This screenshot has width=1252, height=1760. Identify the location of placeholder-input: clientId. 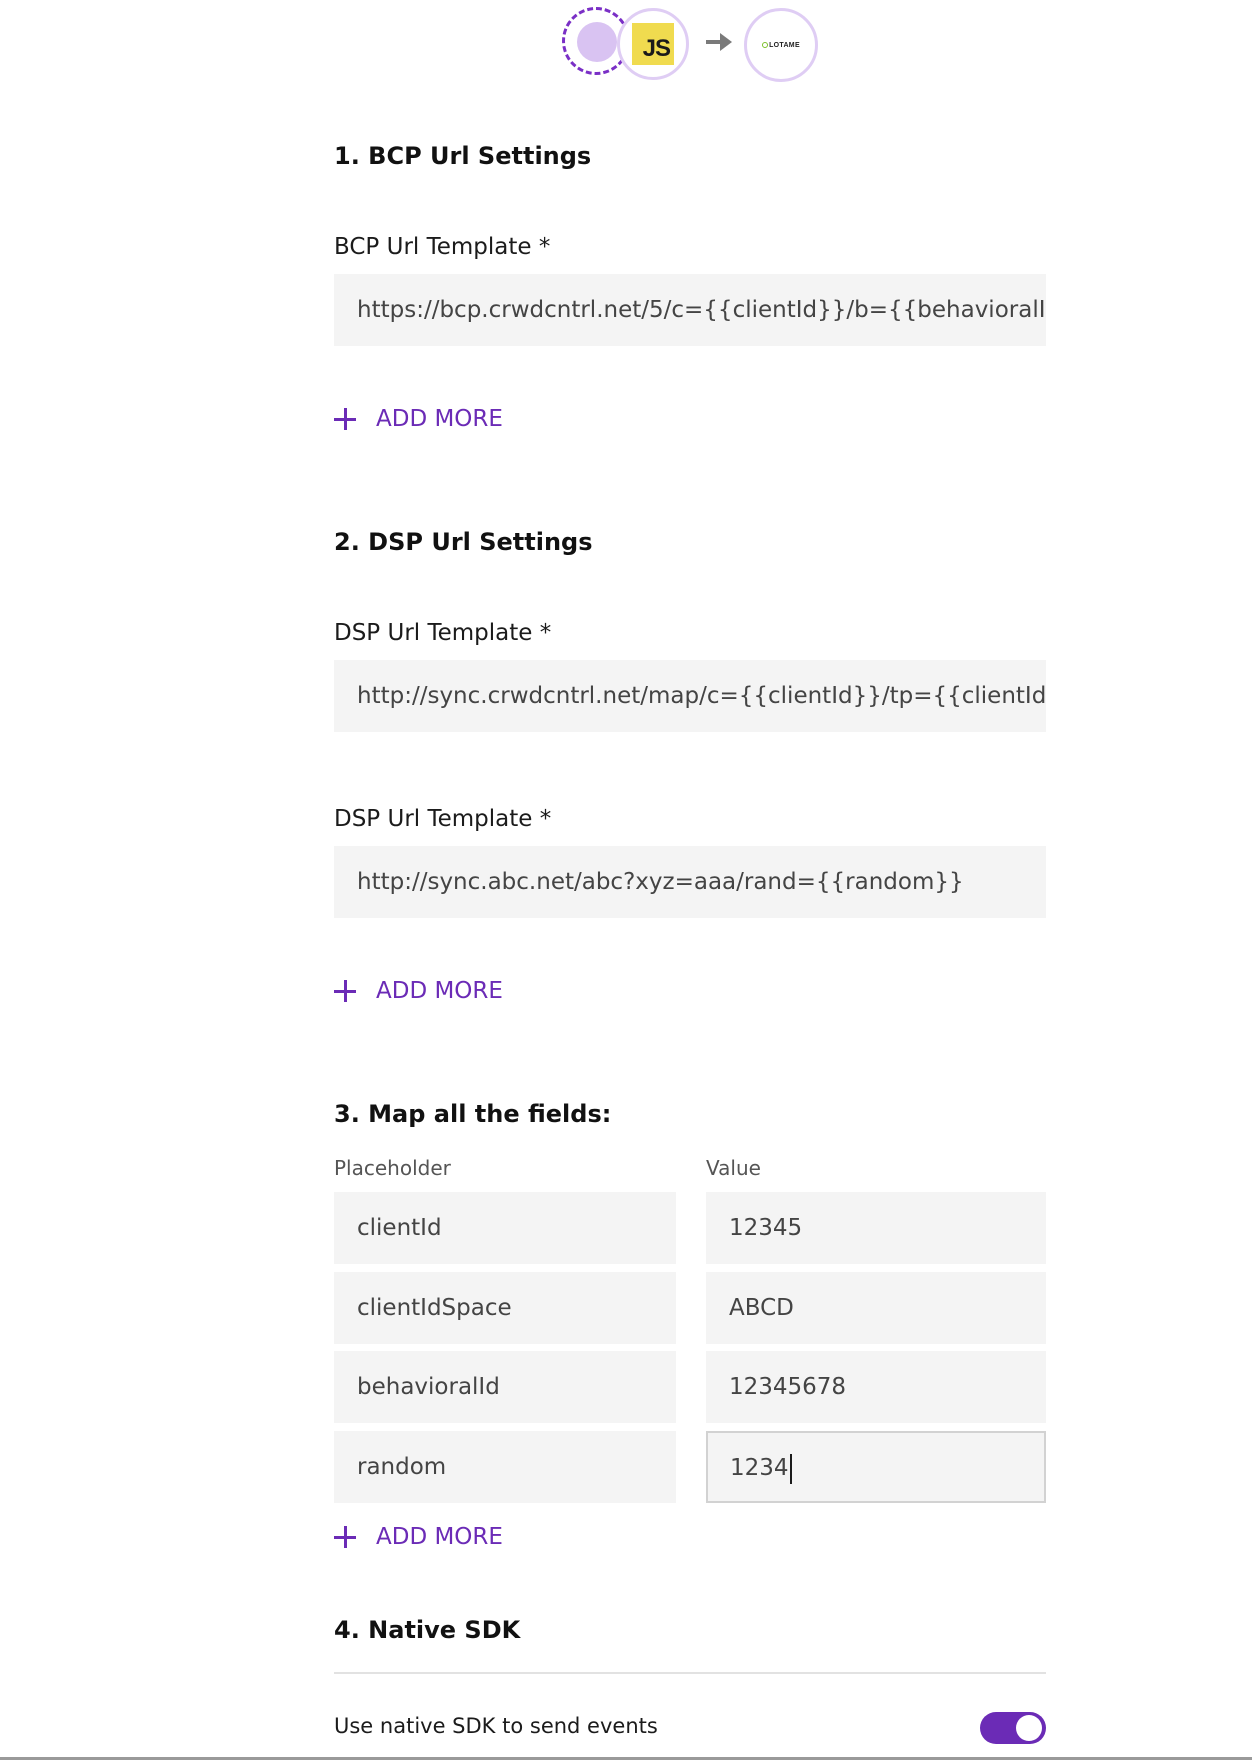
(505, 1228).